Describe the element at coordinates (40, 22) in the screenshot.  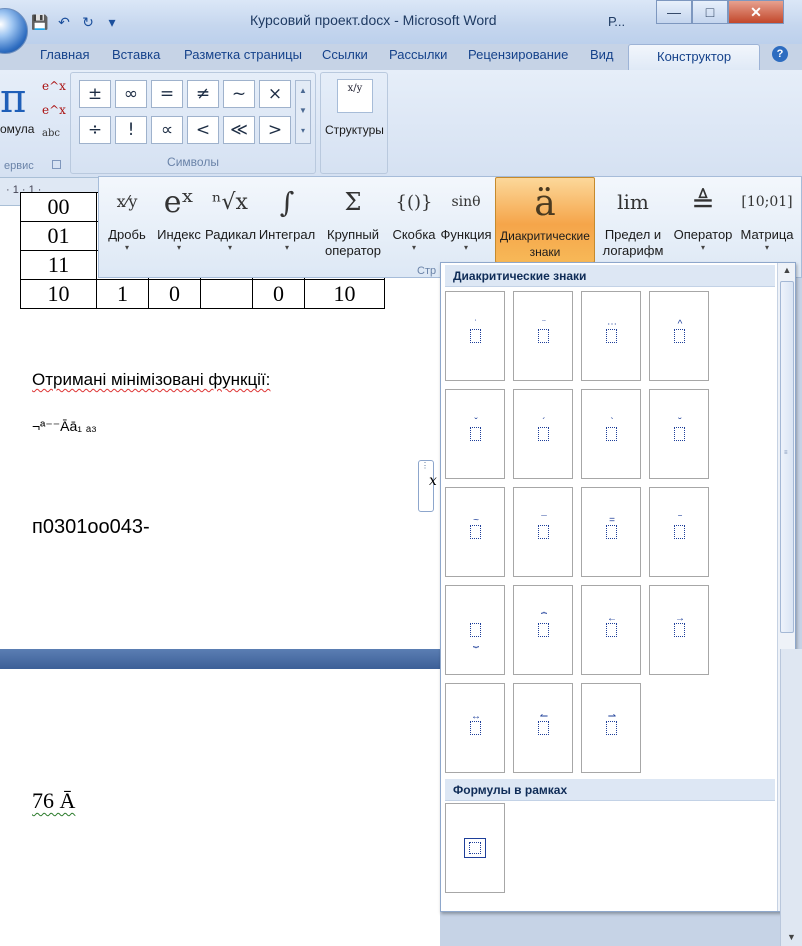
I see `save-icon: 💾` at that location.